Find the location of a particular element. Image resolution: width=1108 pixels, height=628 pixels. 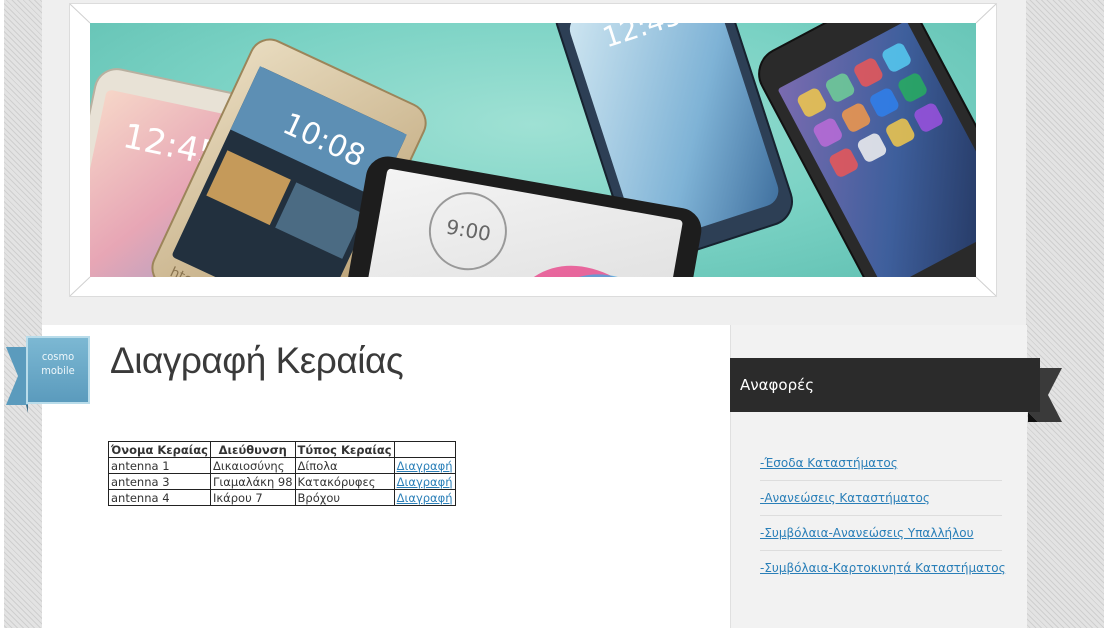

cell-name: antenna 1 is located at coordinates (159, 465).